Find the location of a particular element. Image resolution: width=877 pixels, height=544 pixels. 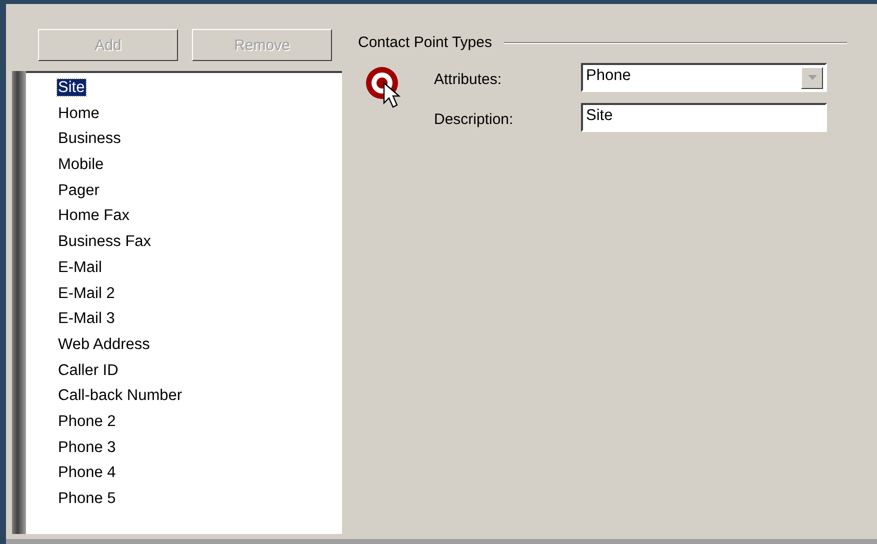

description-field: Site is located at coordinates (704, 117).